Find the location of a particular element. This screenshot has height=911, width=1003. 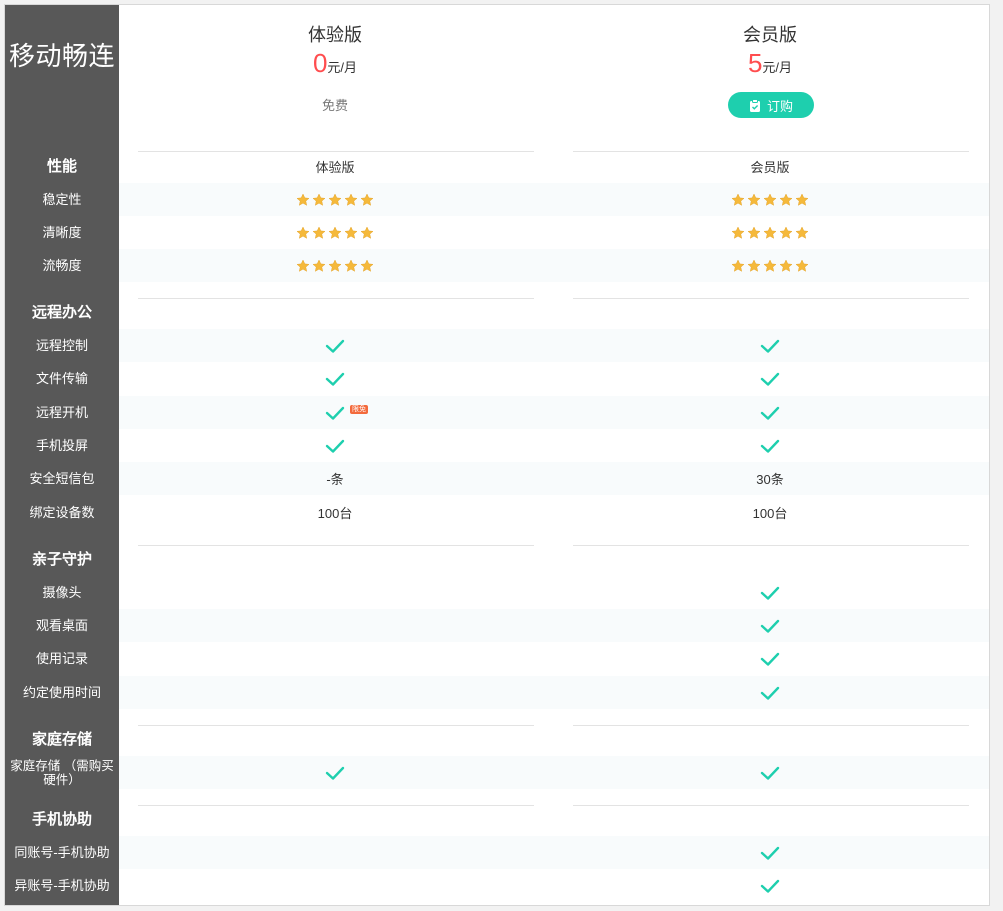

column-header-trial: 体验版 is located at coordinates (335, 167).